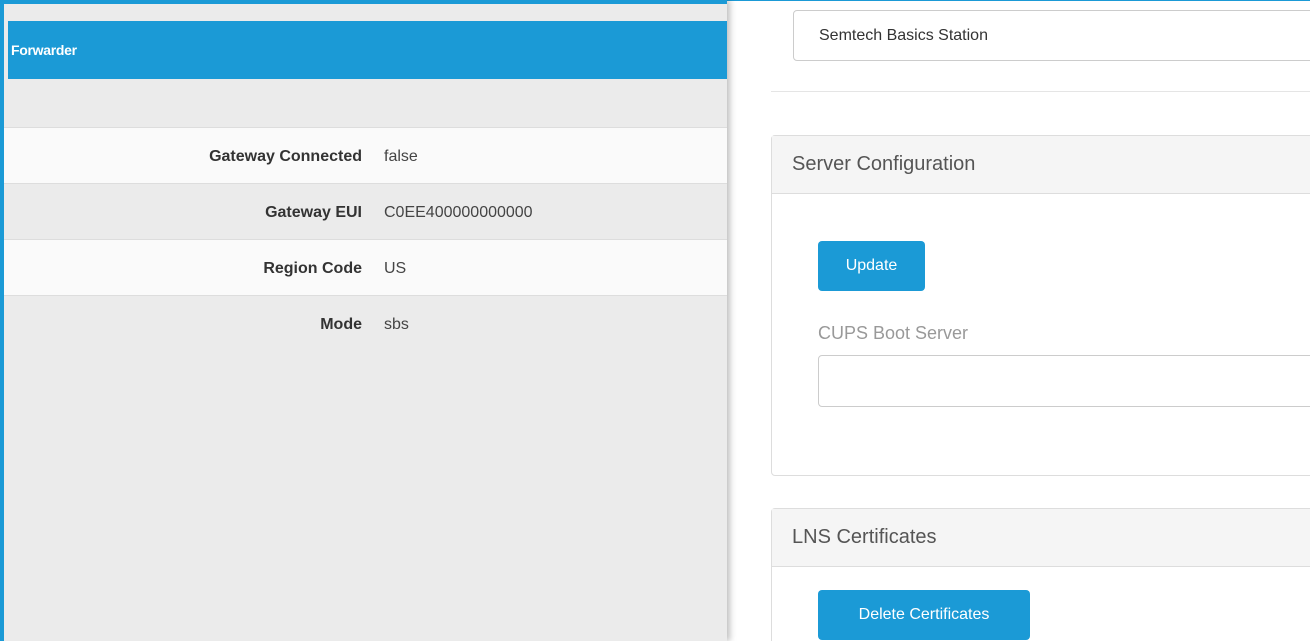 Image resolution: width=1310 pixels, height=641 pixels. I want to click on info-label: Gateway Connected, so click(285, 156).